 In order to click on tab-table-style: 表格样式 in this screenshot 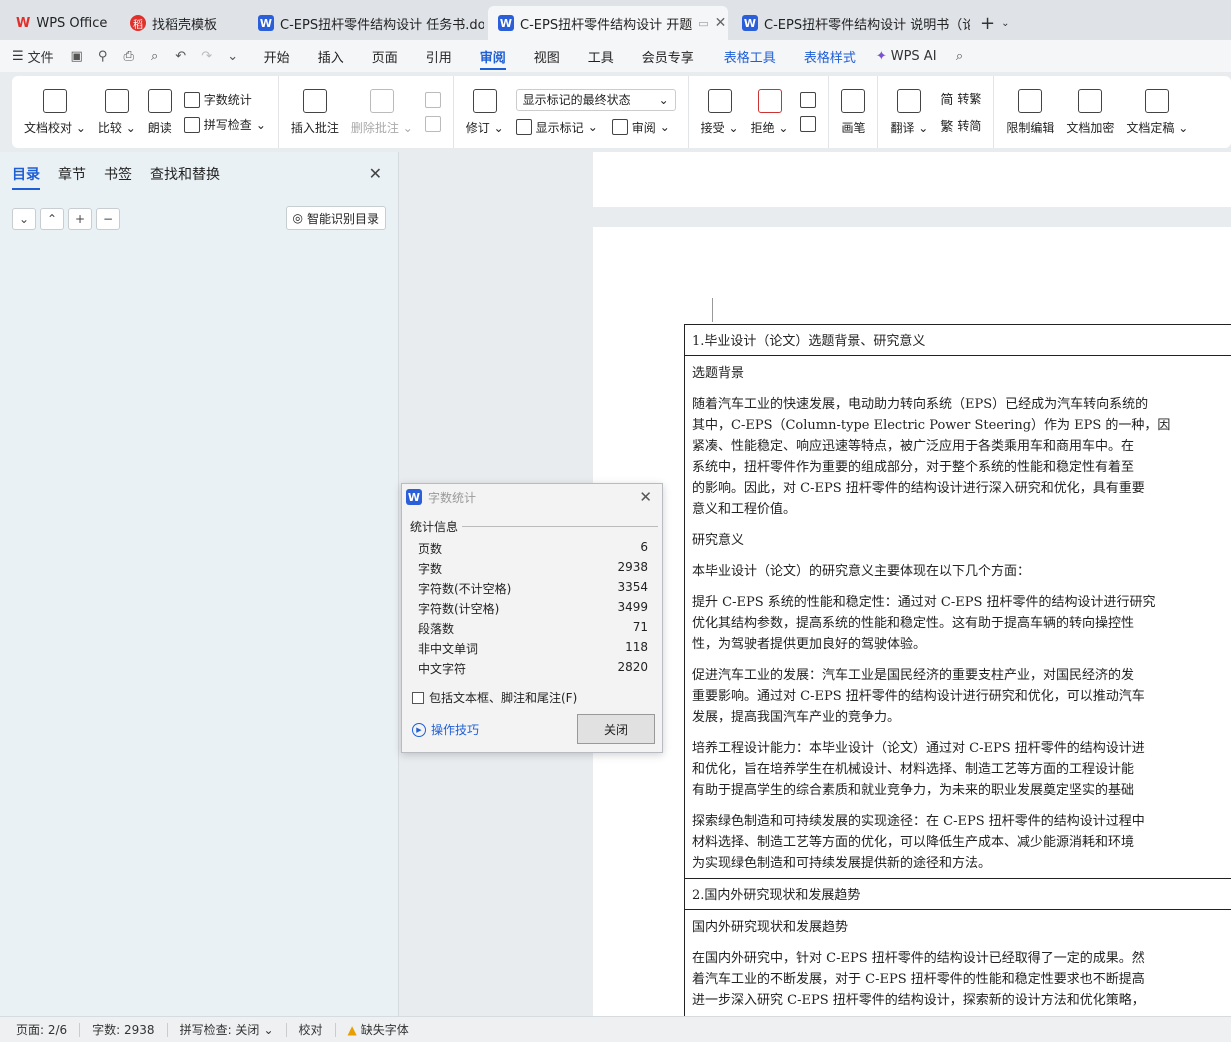, I will do `click(830, 56)`.